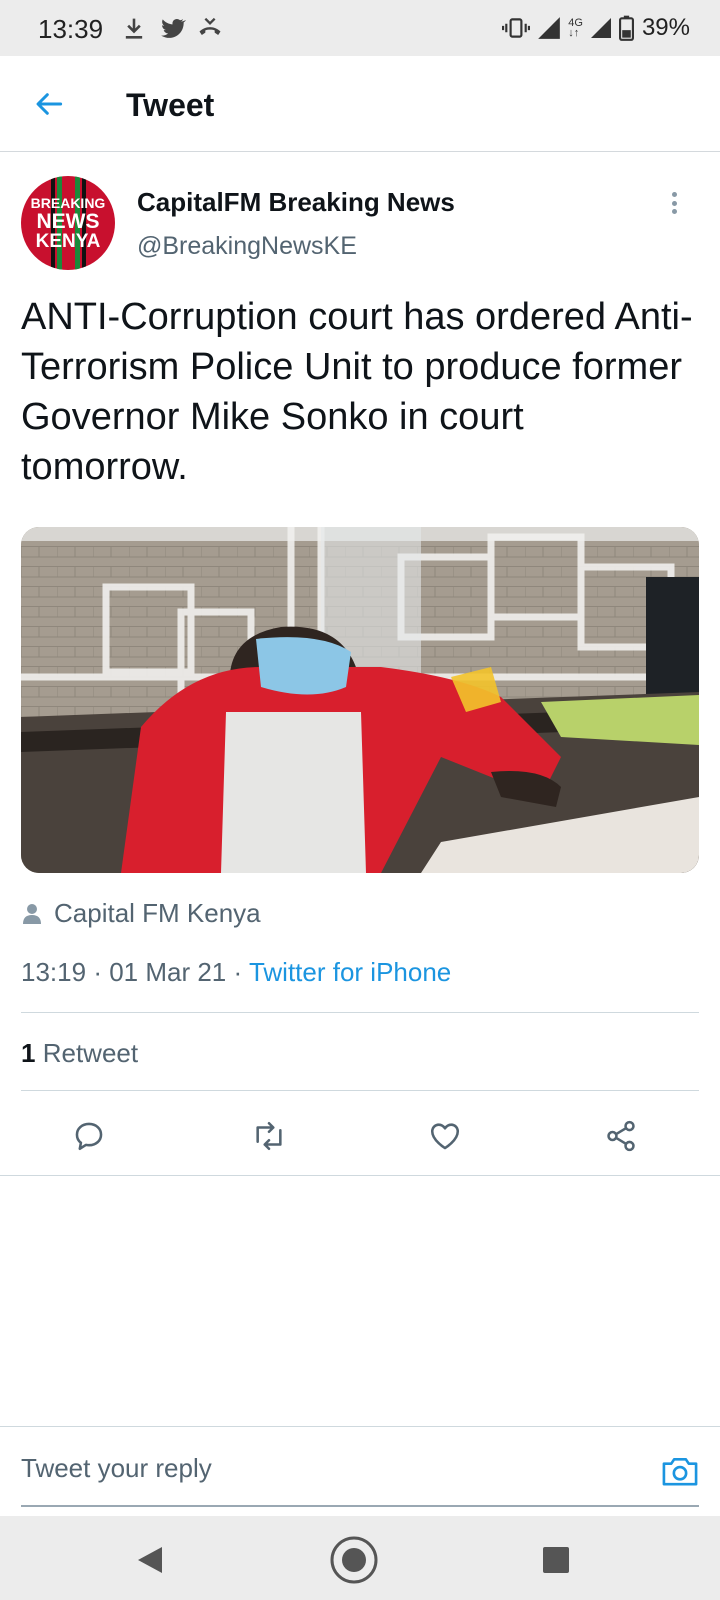 The width and height of the screenshot is (720, 1600). I want to click on circle-home-icon, so click(354, 1560).